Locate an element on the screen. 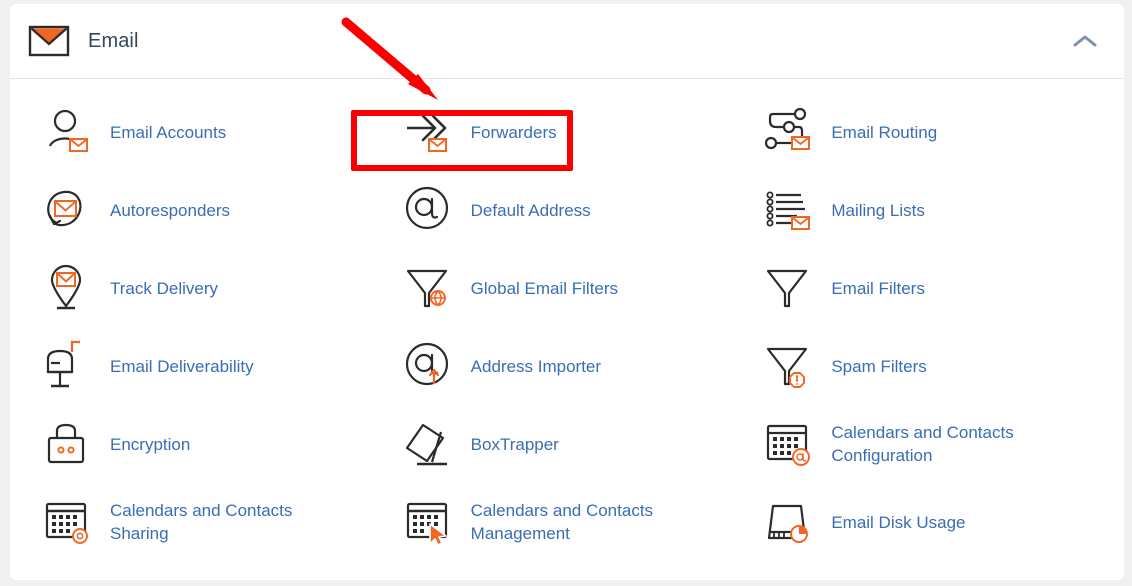 The width and height of the screenshot is (1132, 586). tool-spam-filters: Spam Filters is located at coordinates (927, 366).